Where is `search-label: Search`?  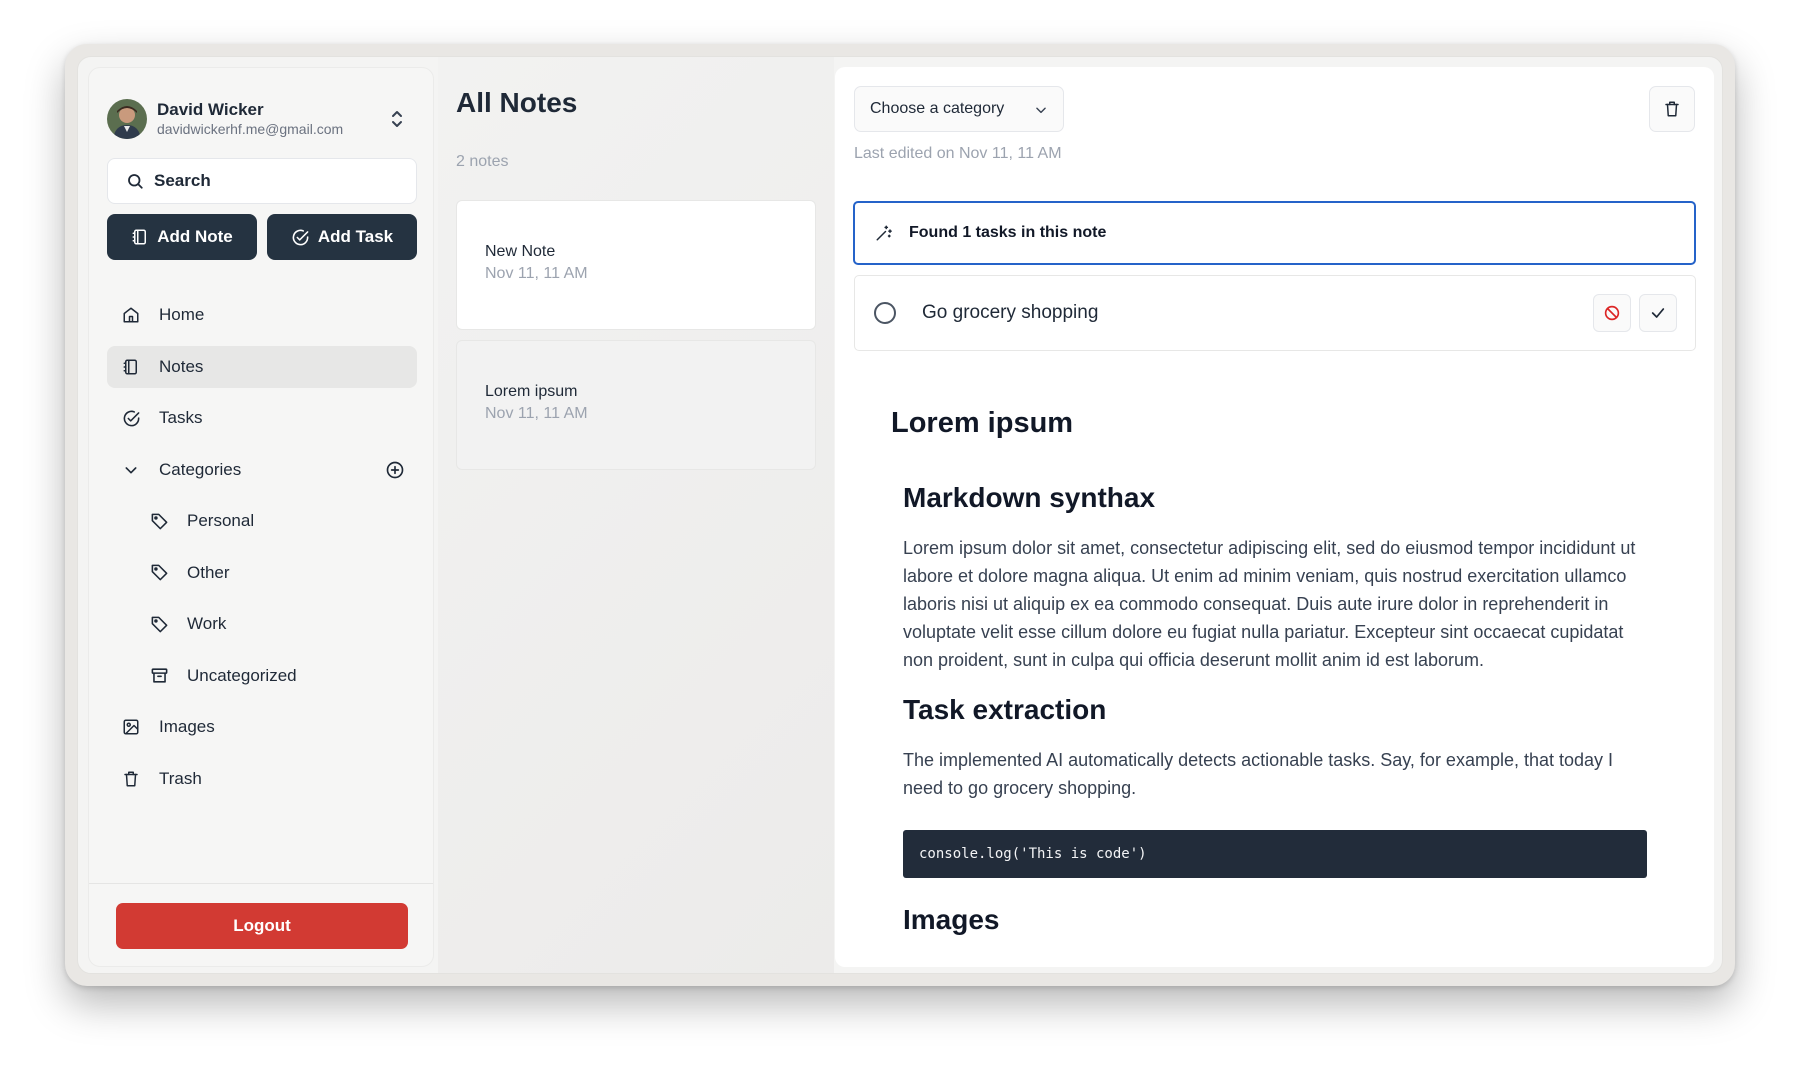 search-label: Search is located at coordinates (182, 180).